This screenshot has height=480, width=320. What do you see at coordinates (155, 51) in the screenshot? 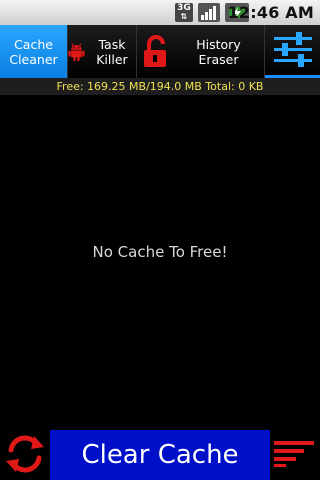
I see `padlock-icon` at bounding box center [155, 51].